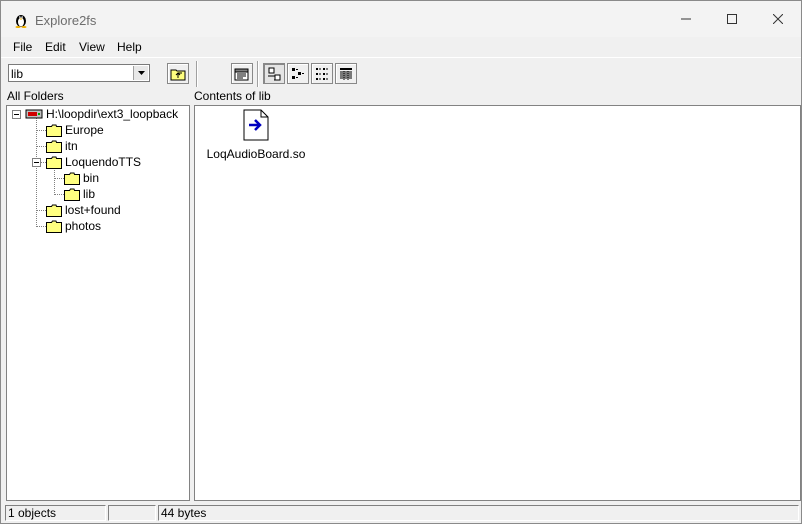 Image resolution: width=802 pixels, height=524 pixels. Describe the element at coordinates (478, 513) in the screenshot. I see `status-size: 44 bytes` at that location.